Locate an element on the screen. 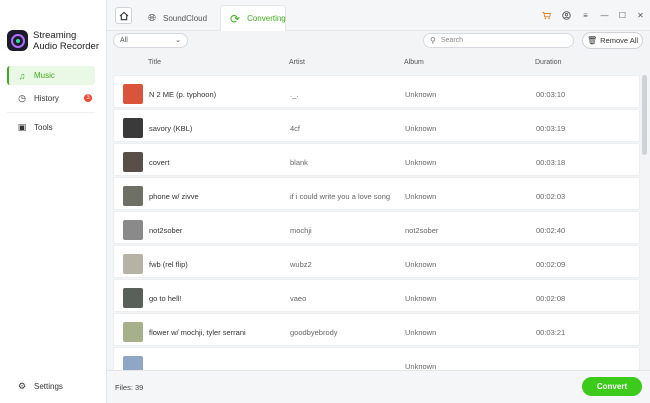 This screenshot has width=650, height=403. track-duration: 00:02:08 is located at coordinates (551, 298).